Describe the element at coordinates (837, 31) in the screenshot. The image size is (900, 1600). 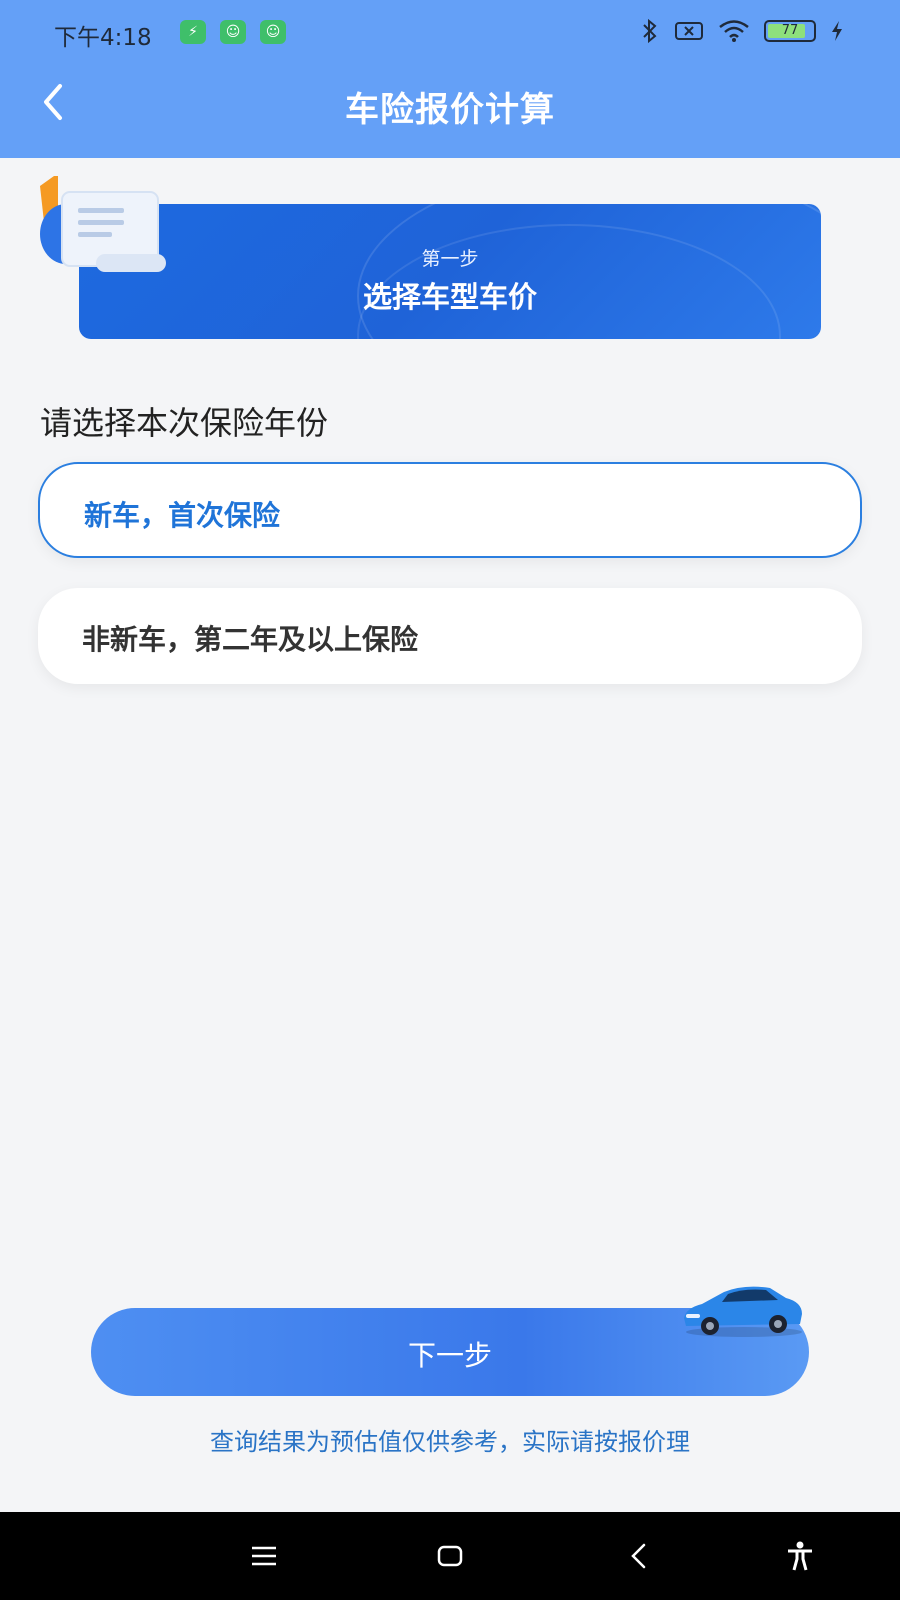
I see `charging-icon` at that location.